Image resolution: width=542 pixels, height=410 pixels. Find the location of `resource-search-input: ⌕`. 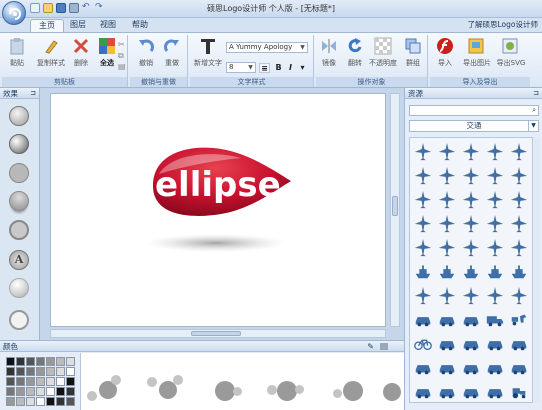

resource-search-input: ⌕ is located at coordinates (474, 110).